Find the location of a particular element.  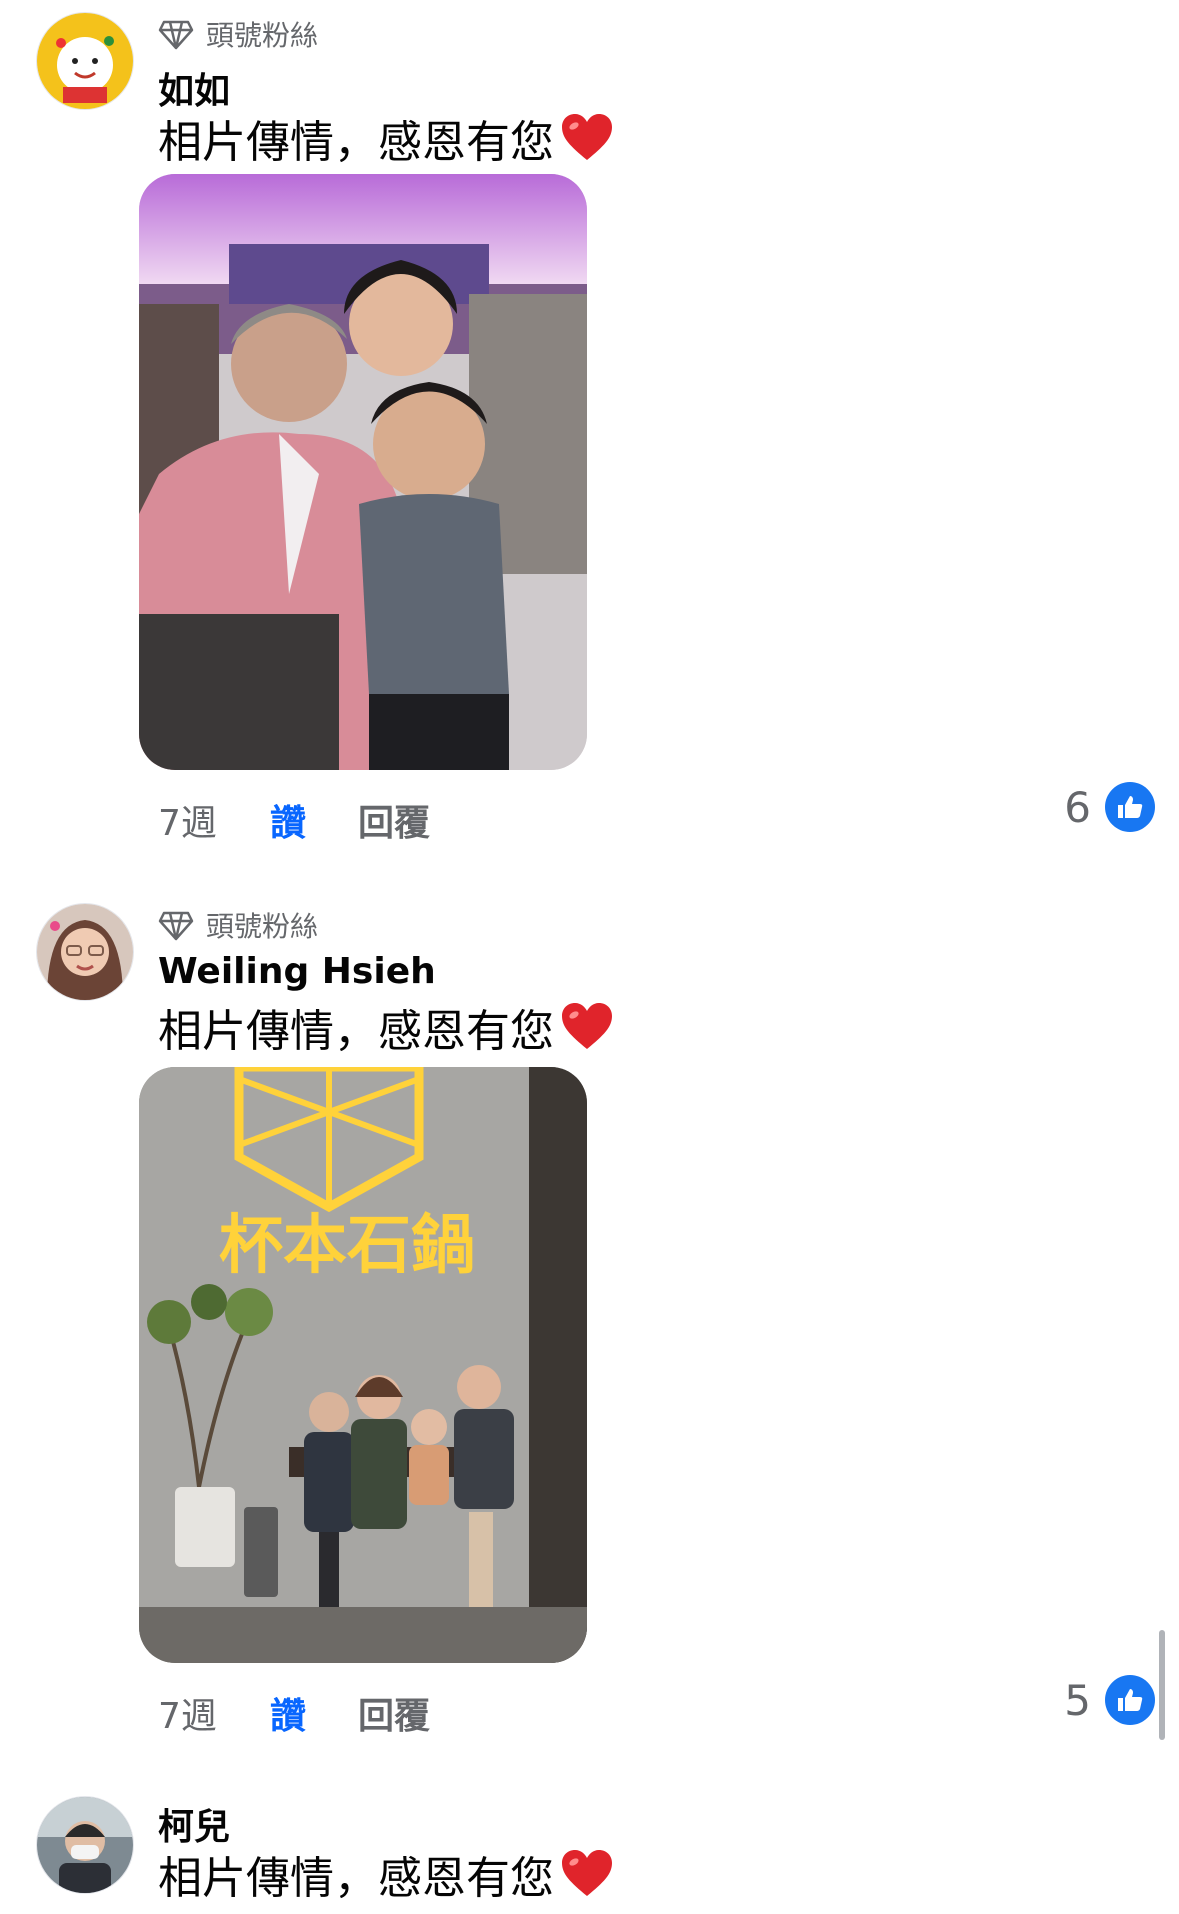

reaction-summary: 6 is located at coordinates (1109, 807).